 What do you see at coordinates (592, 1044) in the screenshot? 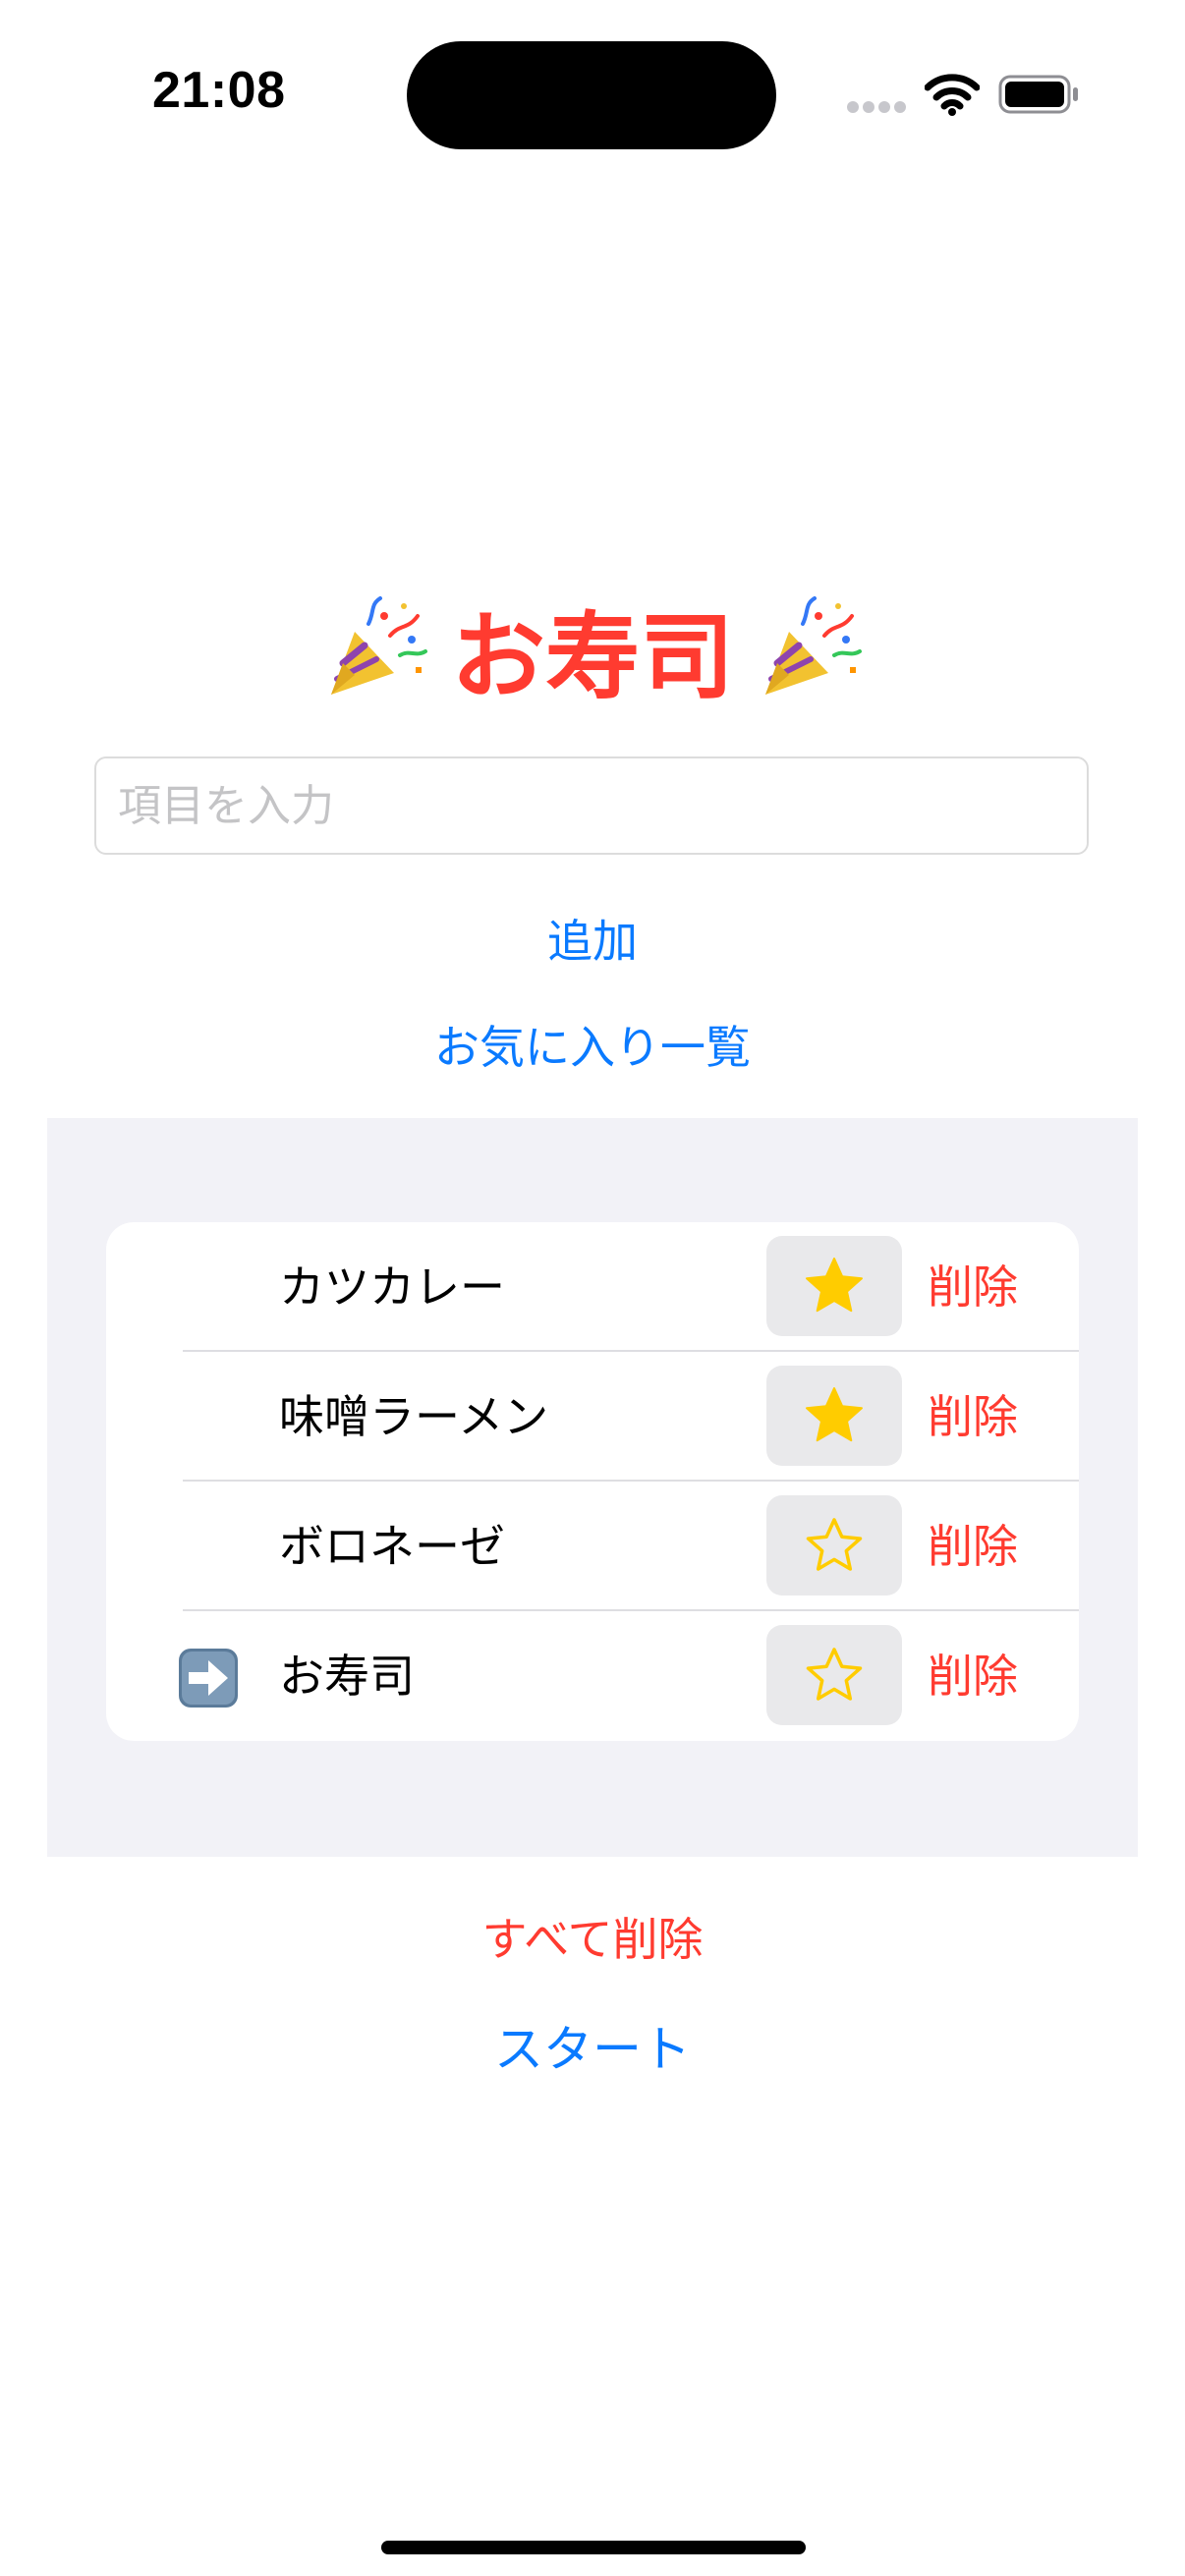
I see `favorites-list-button: お気に入り一覧` at bounding box center [592, 1044].